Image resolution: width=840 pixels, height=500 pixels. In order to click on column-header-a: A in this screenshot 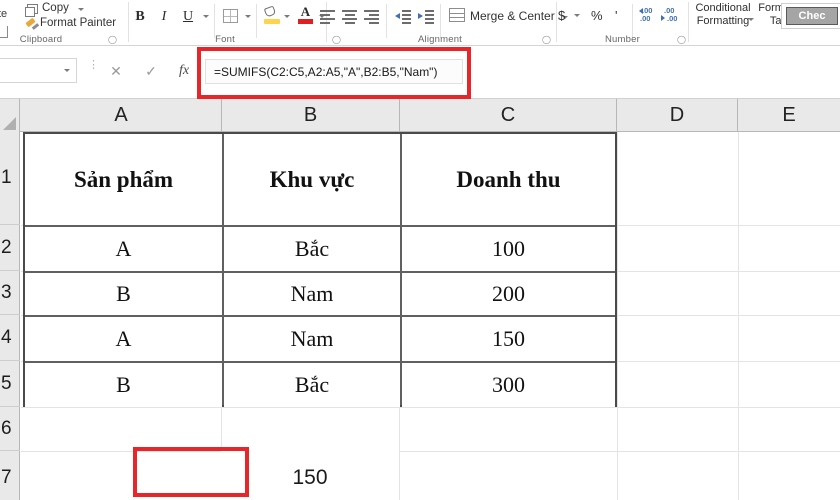, I will do `click(121, 115)`.